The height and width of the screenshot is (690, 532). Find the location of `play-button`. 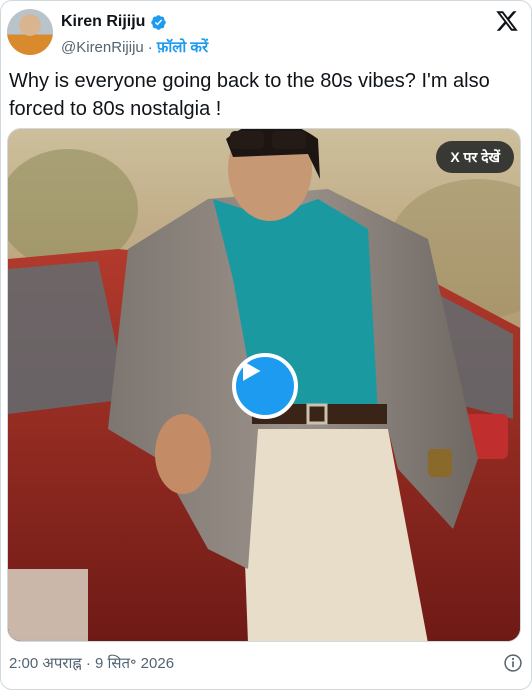

play-button is located at coordinates (265, 386).